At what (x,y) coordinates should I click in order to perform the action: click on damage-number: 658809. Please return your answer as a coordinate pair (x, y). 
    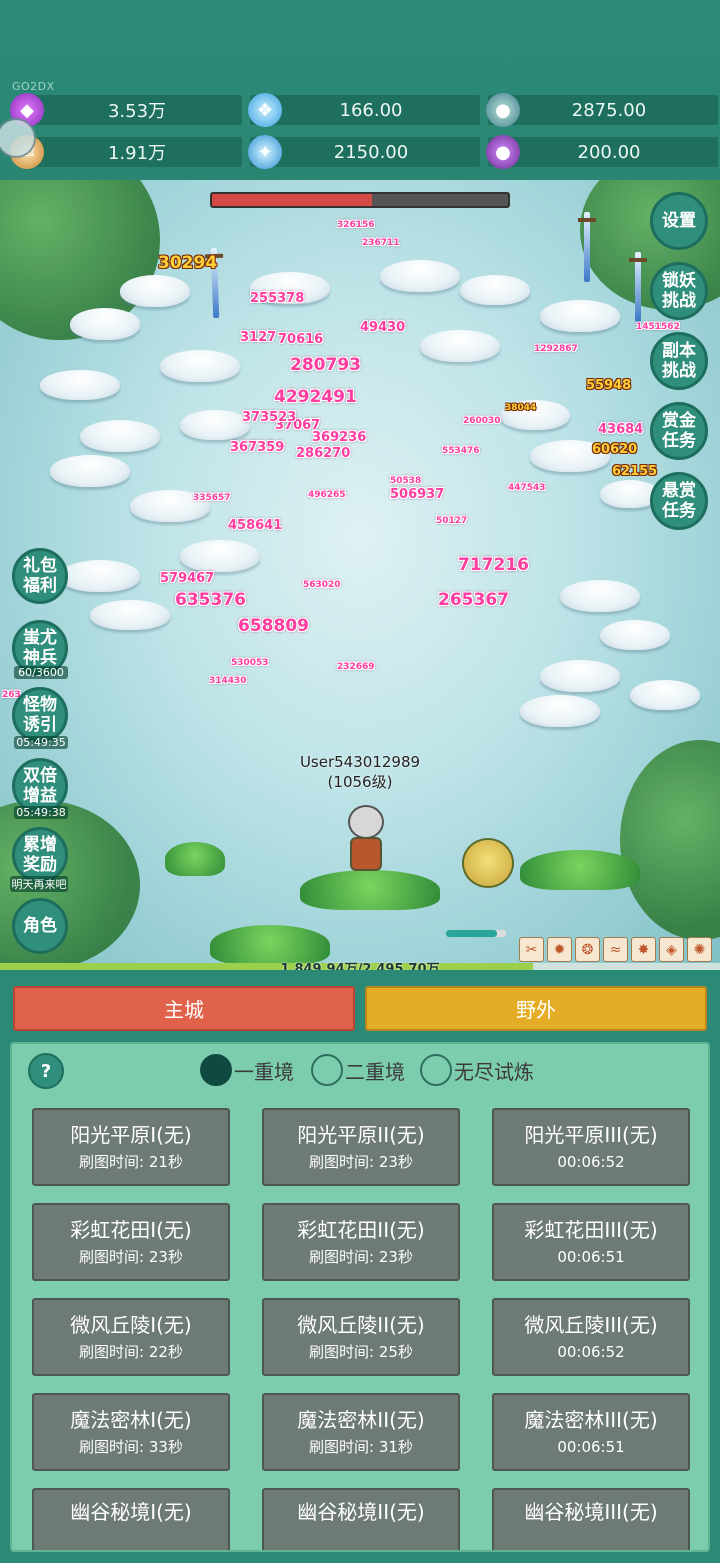
    Looking at the image, I should click on (273, 626).